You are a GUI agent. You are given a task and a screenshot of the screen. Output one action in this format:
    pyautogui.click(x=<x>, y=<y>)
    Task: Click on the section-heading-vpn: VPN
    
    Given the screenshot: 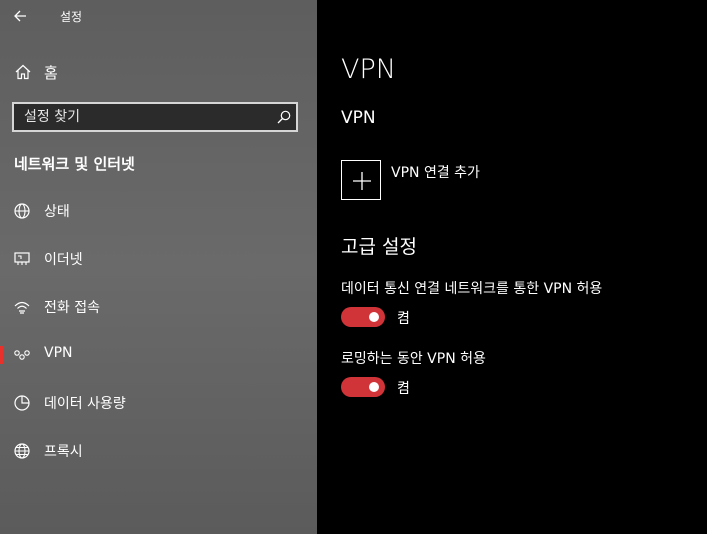 What is the action you would take?
    pyautogui.click(x=358, y=118)
    